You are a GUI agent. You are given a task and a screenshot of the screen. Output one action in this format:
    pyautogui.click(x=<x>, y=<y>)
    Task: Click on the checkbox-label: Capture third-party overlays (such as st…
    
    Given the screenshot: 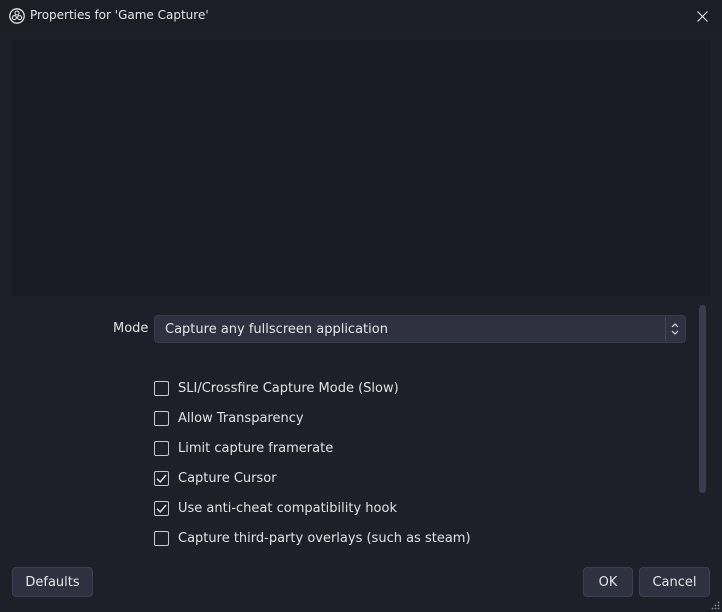 What is the action you would take?
    pyautogui.click(x=324, y=538)
    